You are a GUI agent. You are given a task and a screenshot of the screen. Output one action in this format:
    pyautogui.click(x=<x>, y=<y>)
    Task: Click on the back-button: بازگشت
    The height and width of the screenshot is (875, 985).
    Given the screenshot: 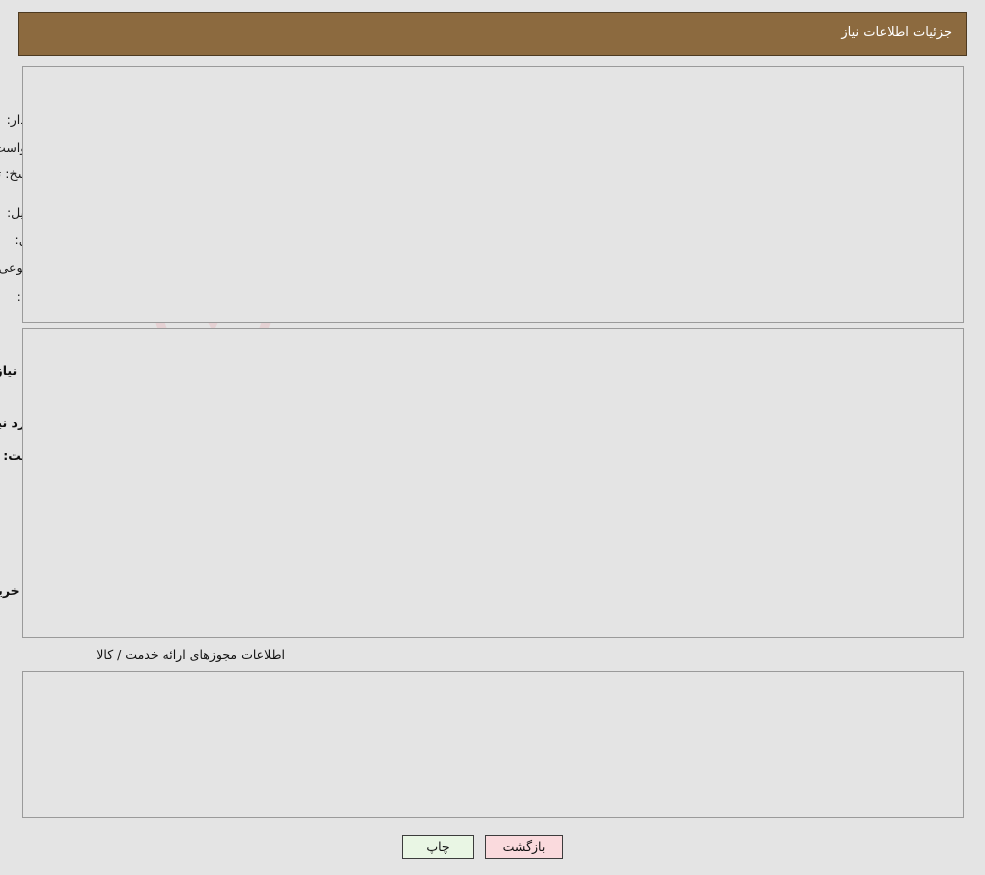 What is the action you would take?
    pyautogui.click(x=524, y=847)
    